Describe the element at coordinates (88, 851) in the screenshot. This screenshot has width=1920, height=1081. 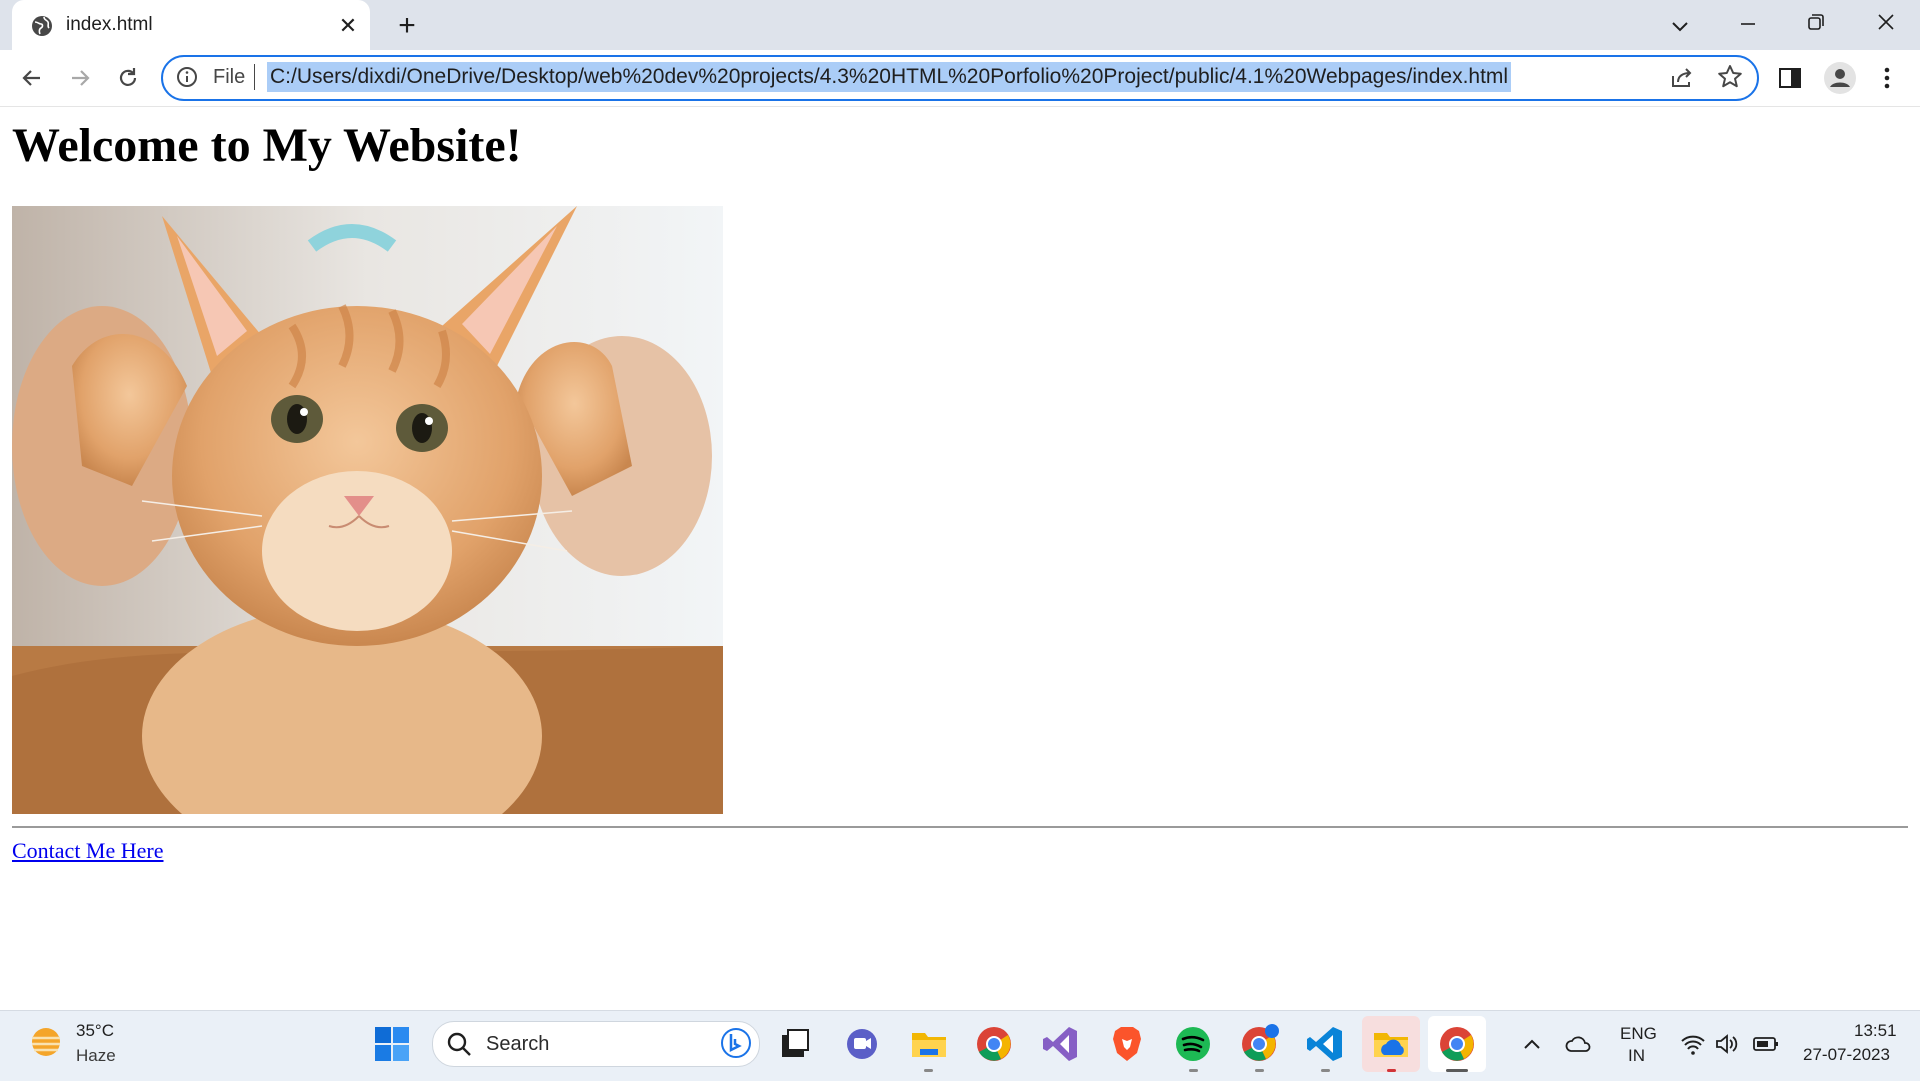
I see `contact-link: Contact Me Here` at that location.